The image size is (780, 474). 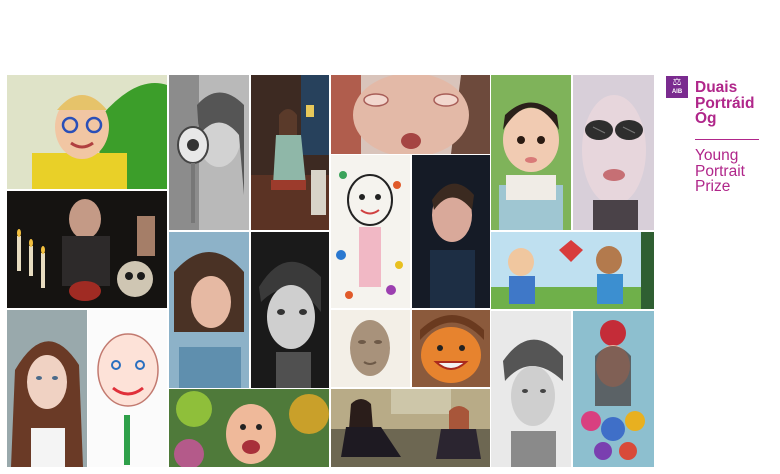 I want to click on portrait-tile-candles-and-skull, so click(x=87, y=249).